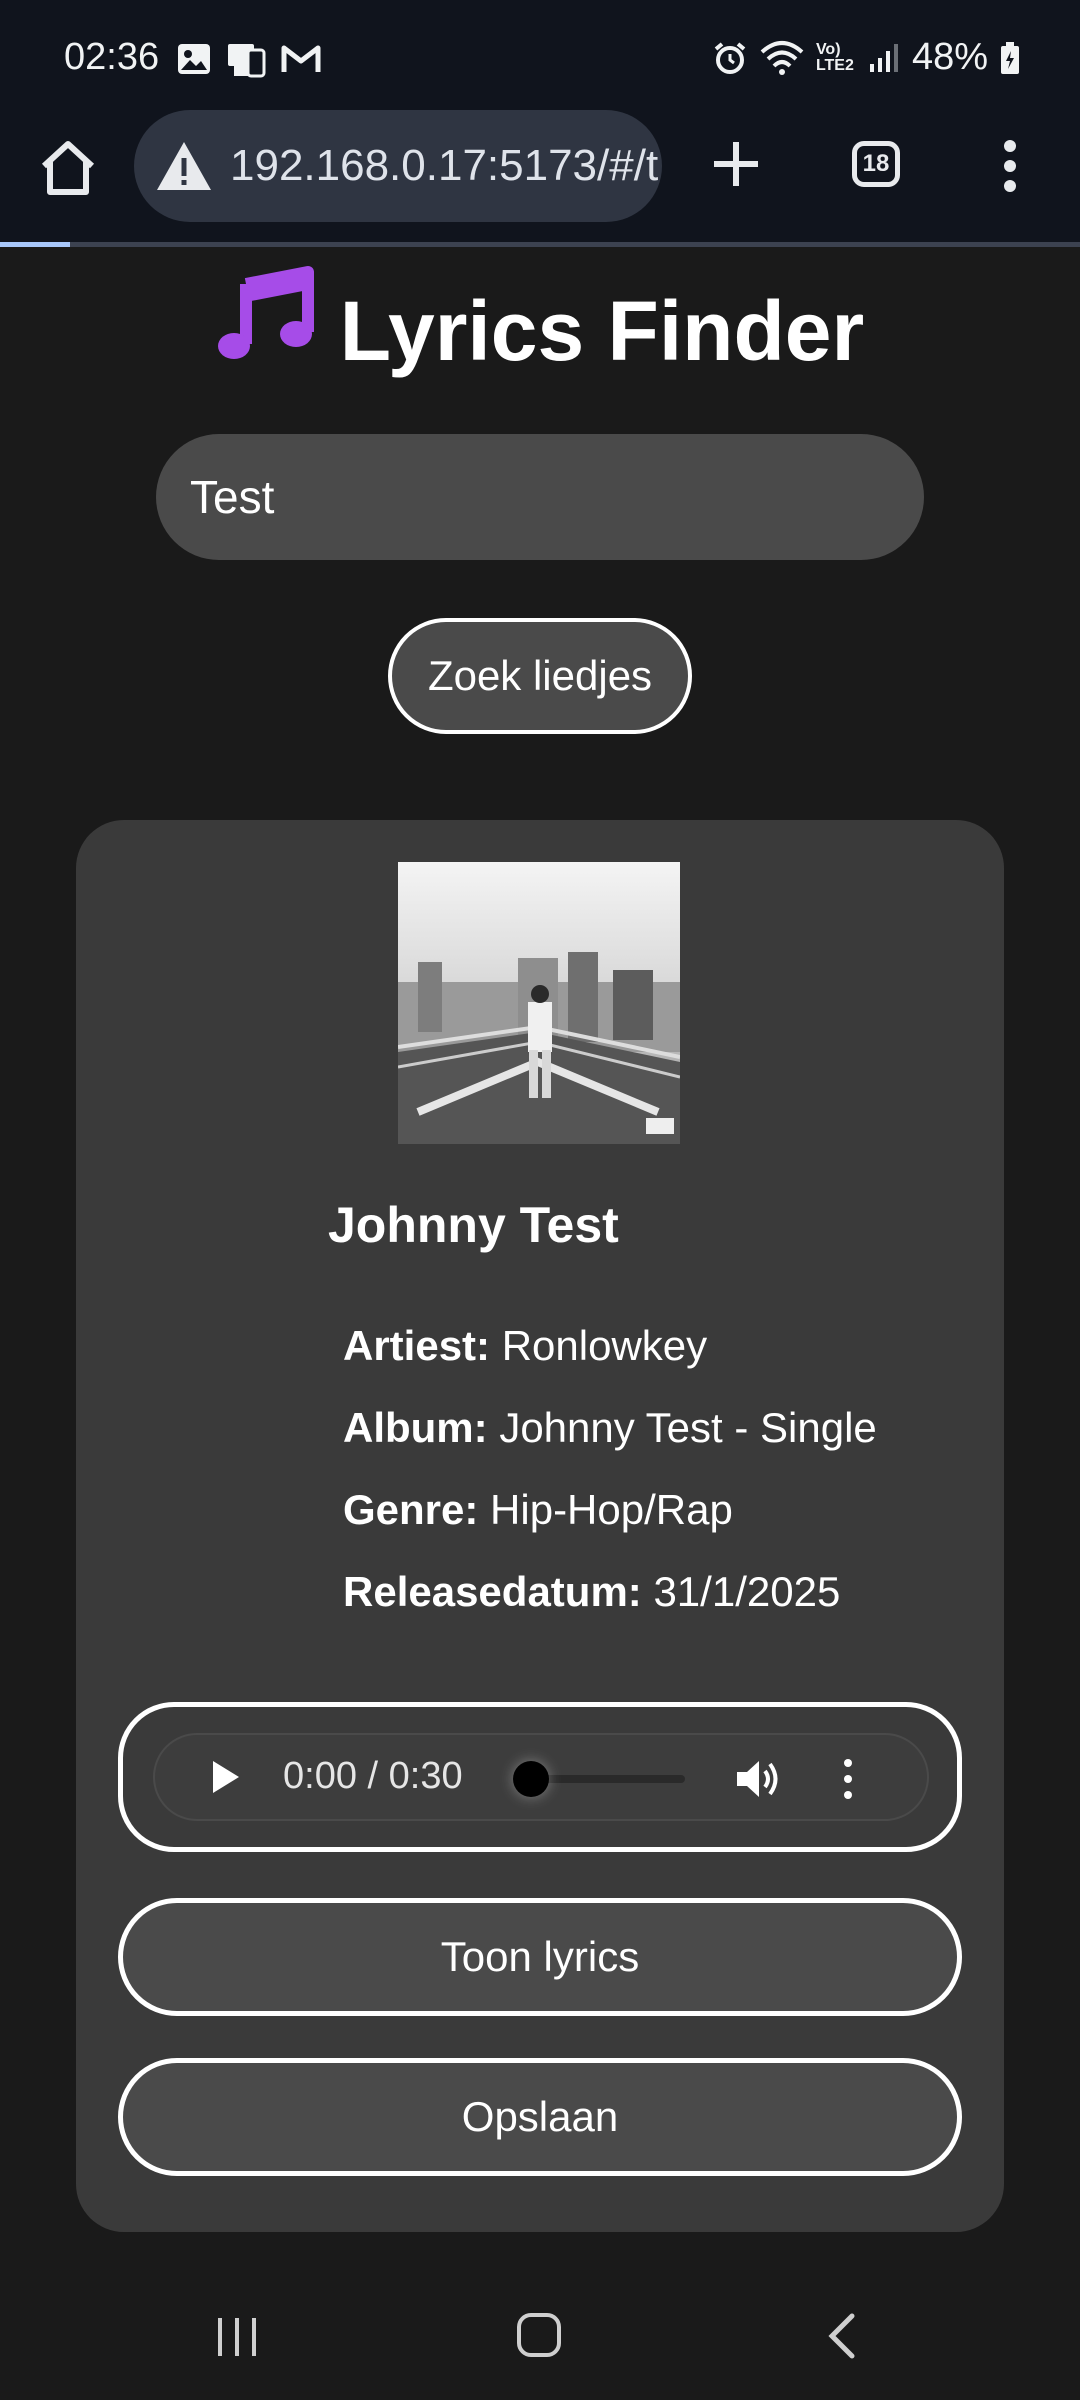 The height and width of the screenshot is (2400, 1080). What do you see at coordinates (540, 497) in the screenshot?
I see `search-input` at bounding box center [540, 497].